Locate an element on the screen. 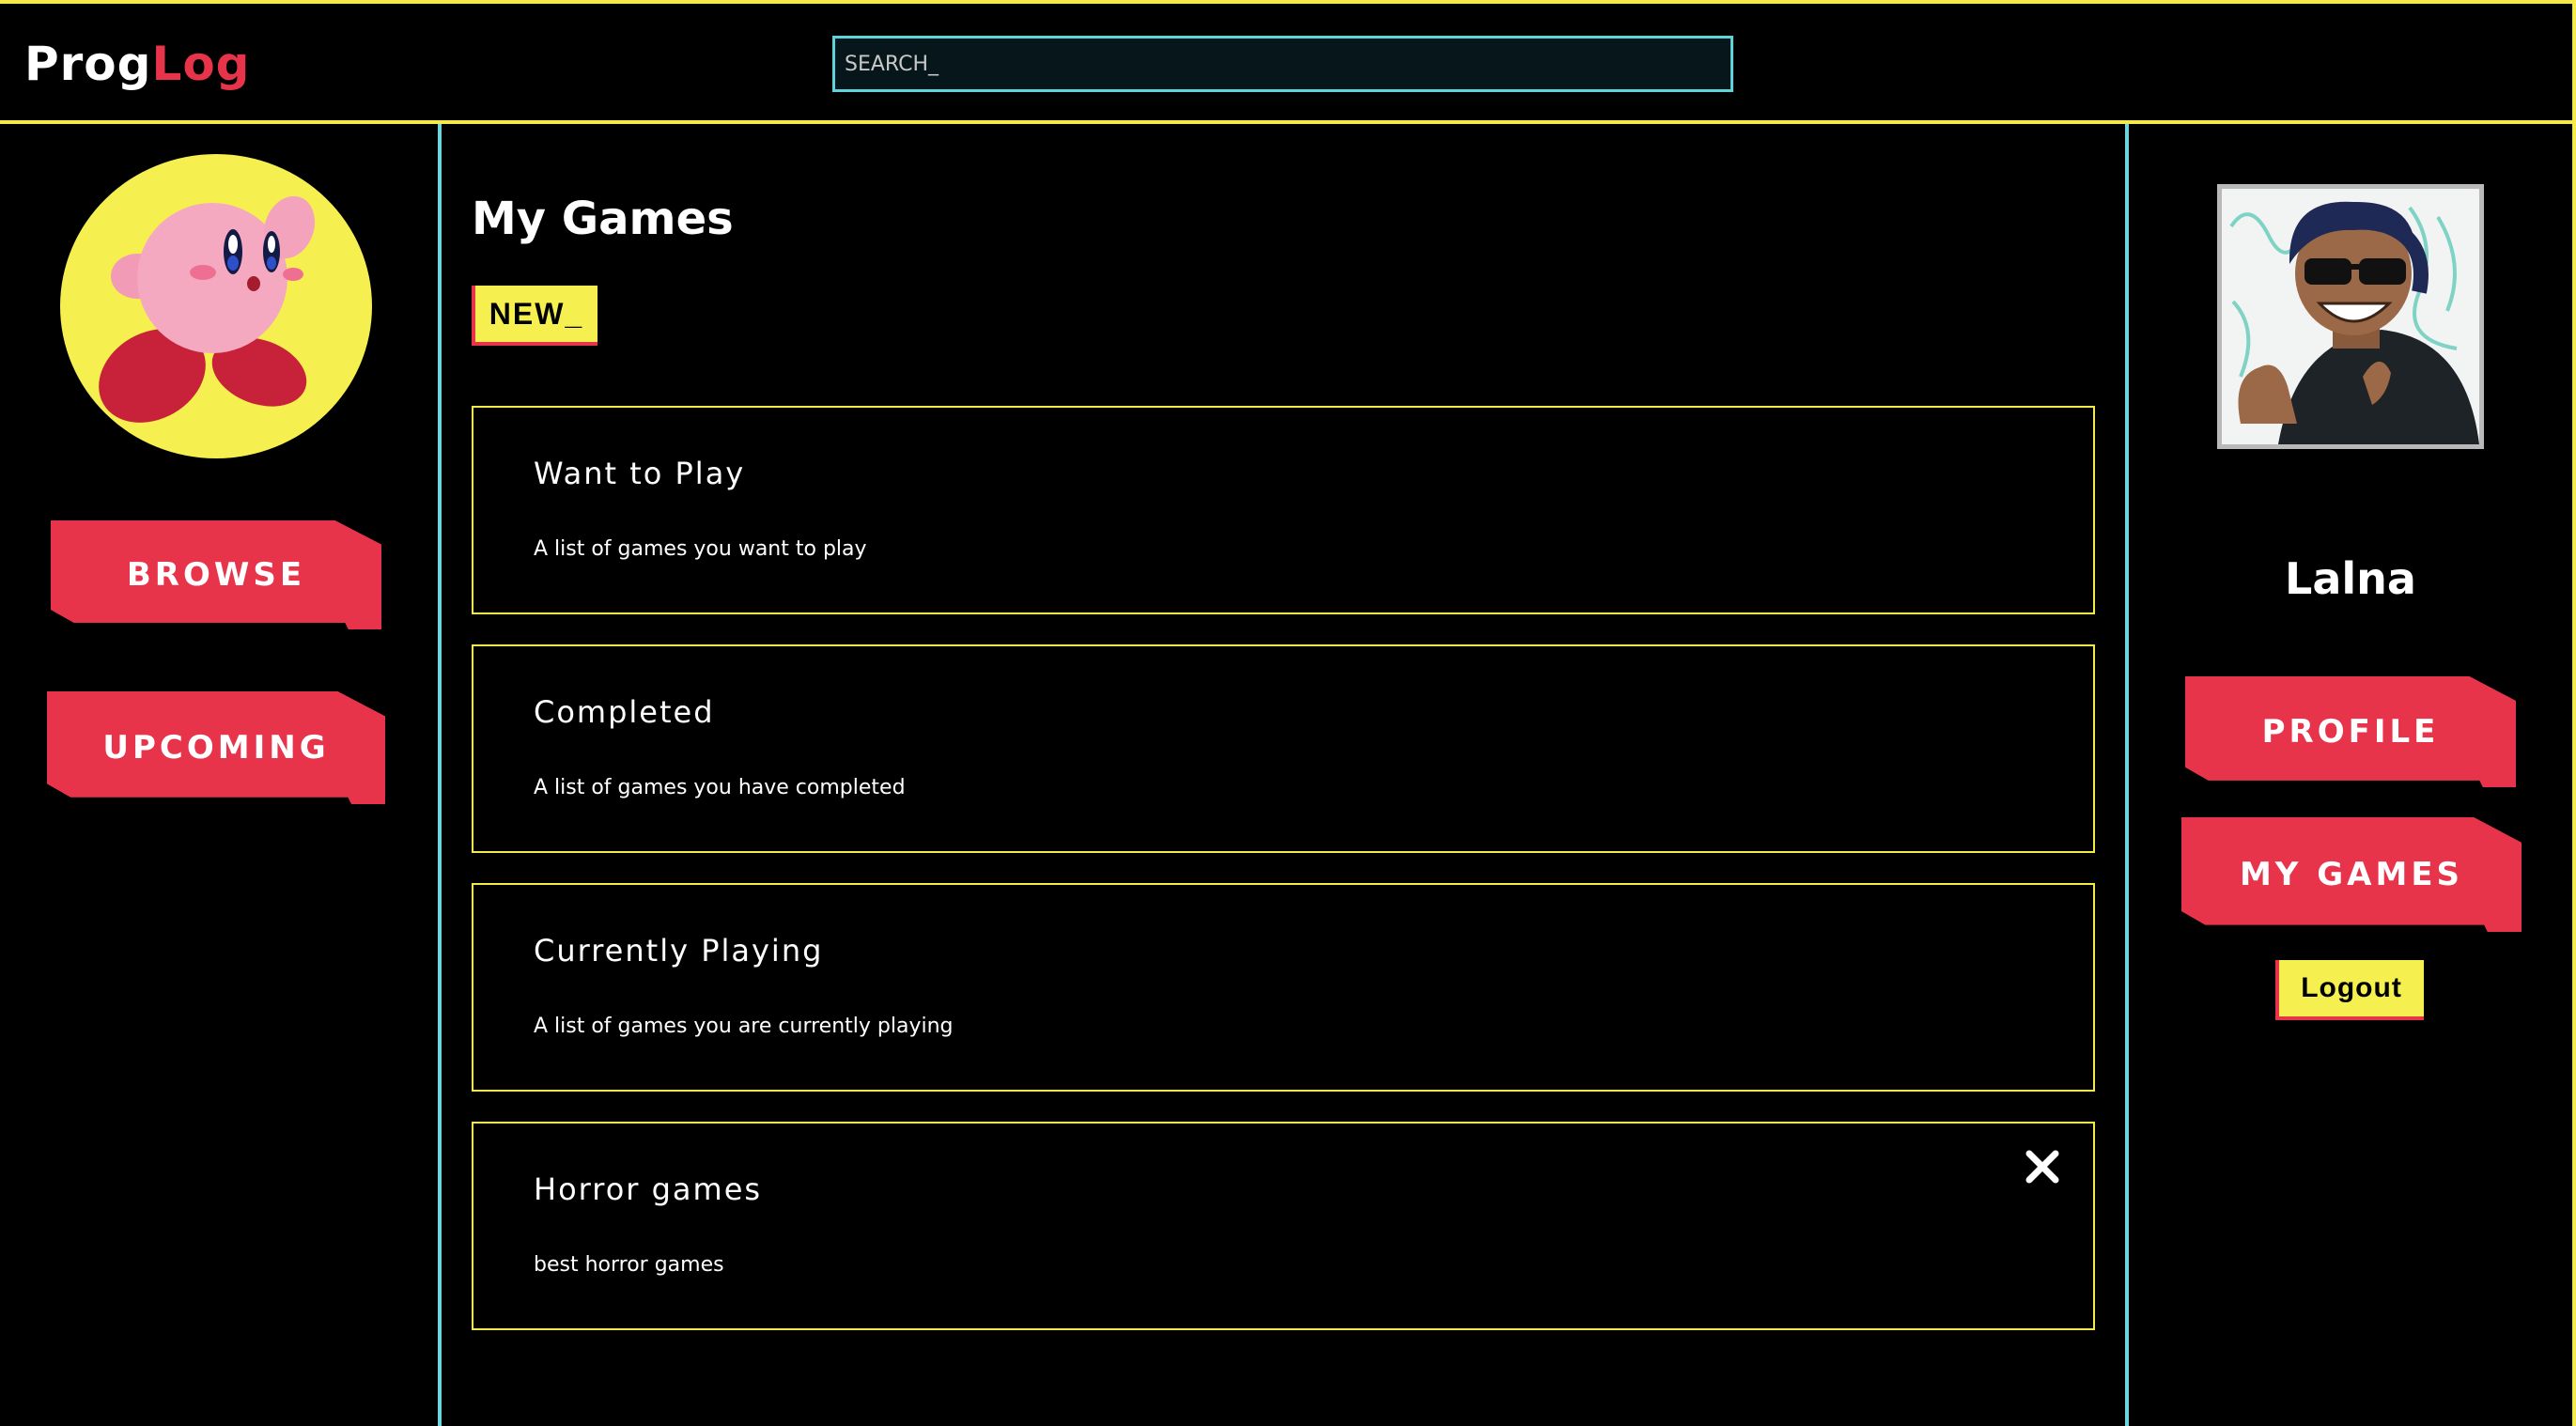 Image resolution: width=2576 pixels, height=1426 pixels. page-title: My Games is located at coordinates (603, 219).